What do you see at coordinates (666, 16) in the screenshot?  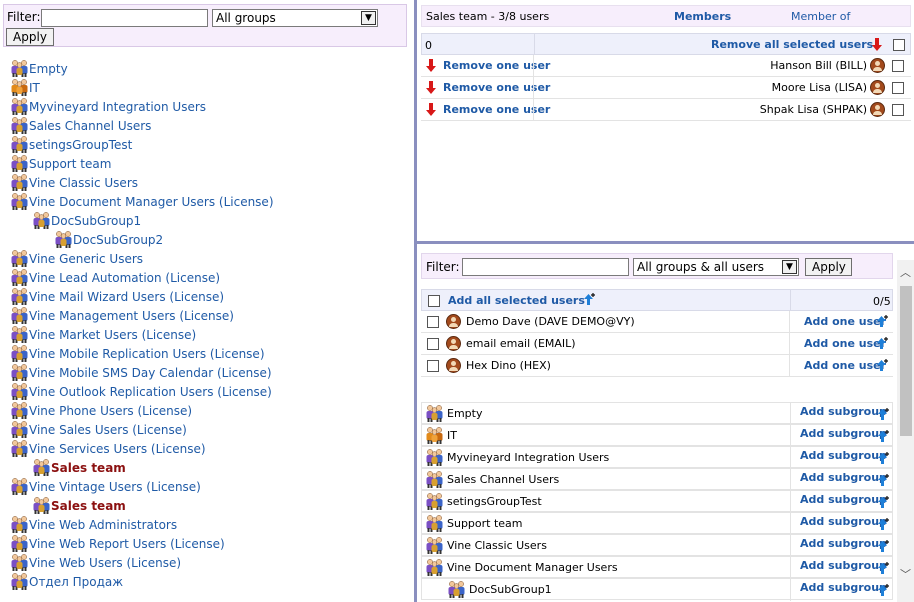 I see `members-header: Sales team - 3/8 users Members Member of` at bounding box center [666, 16].